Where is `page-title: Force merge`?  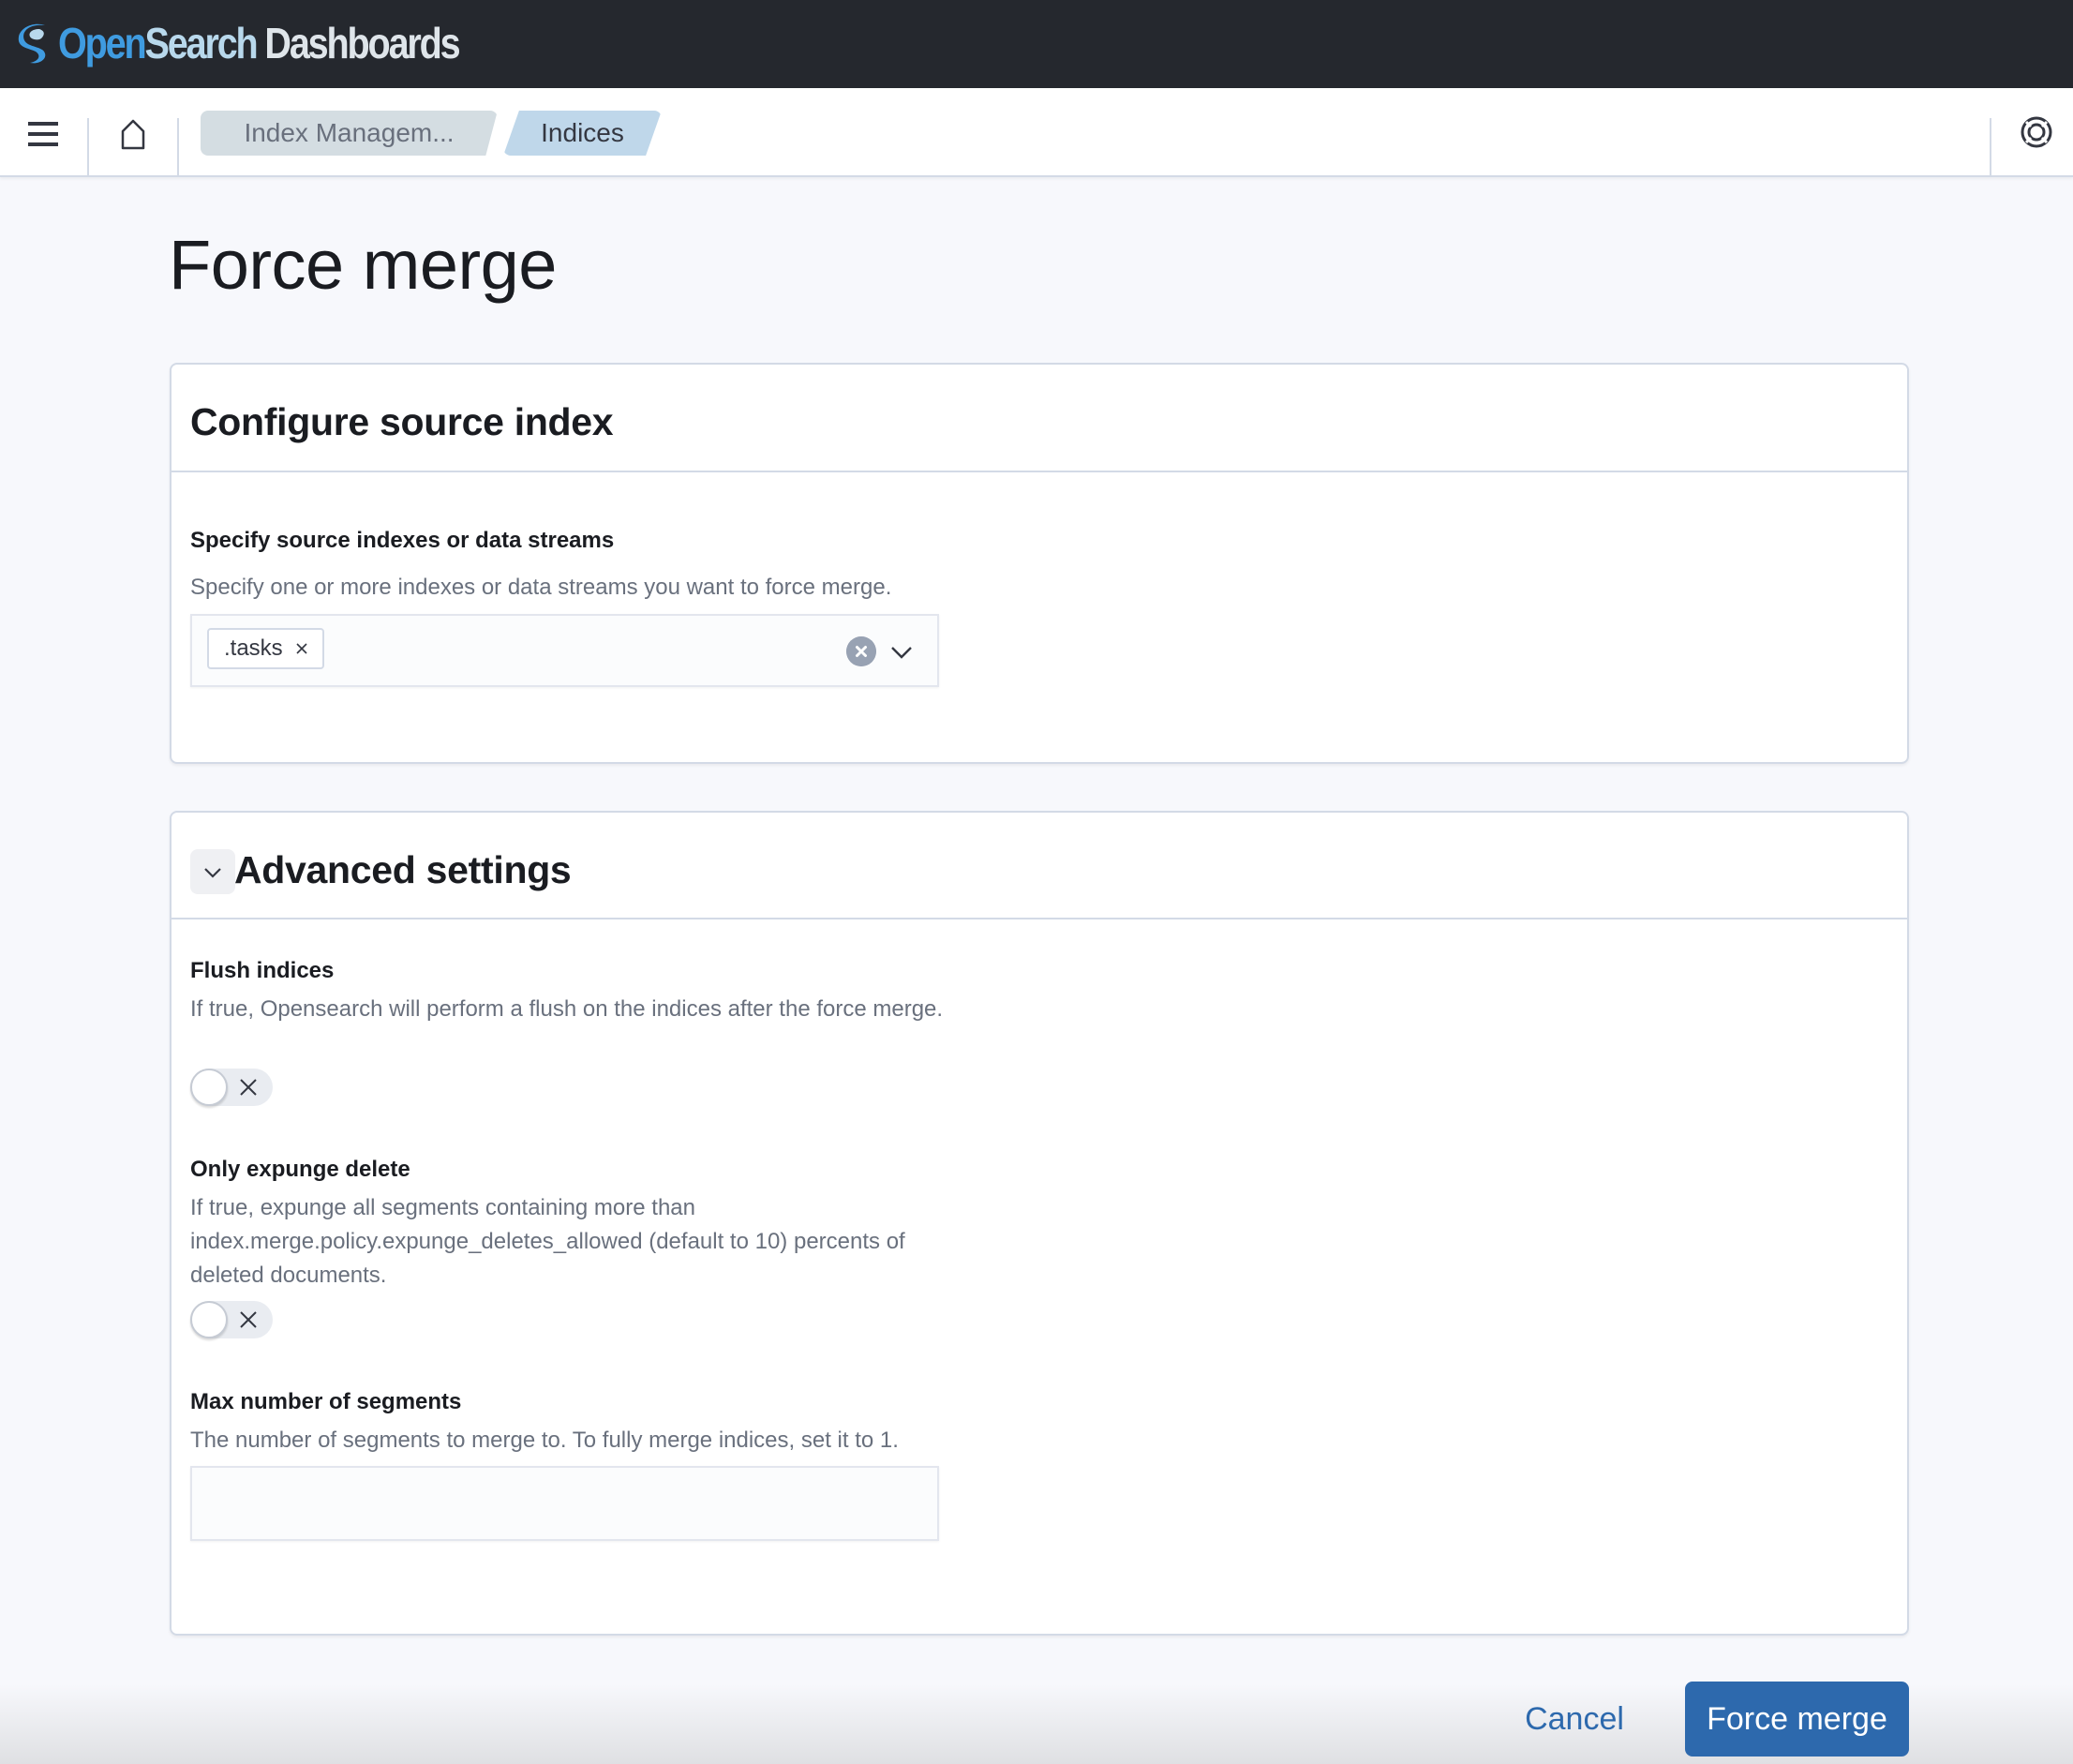 page-title: Force merge is located at coordinates (363, 265).